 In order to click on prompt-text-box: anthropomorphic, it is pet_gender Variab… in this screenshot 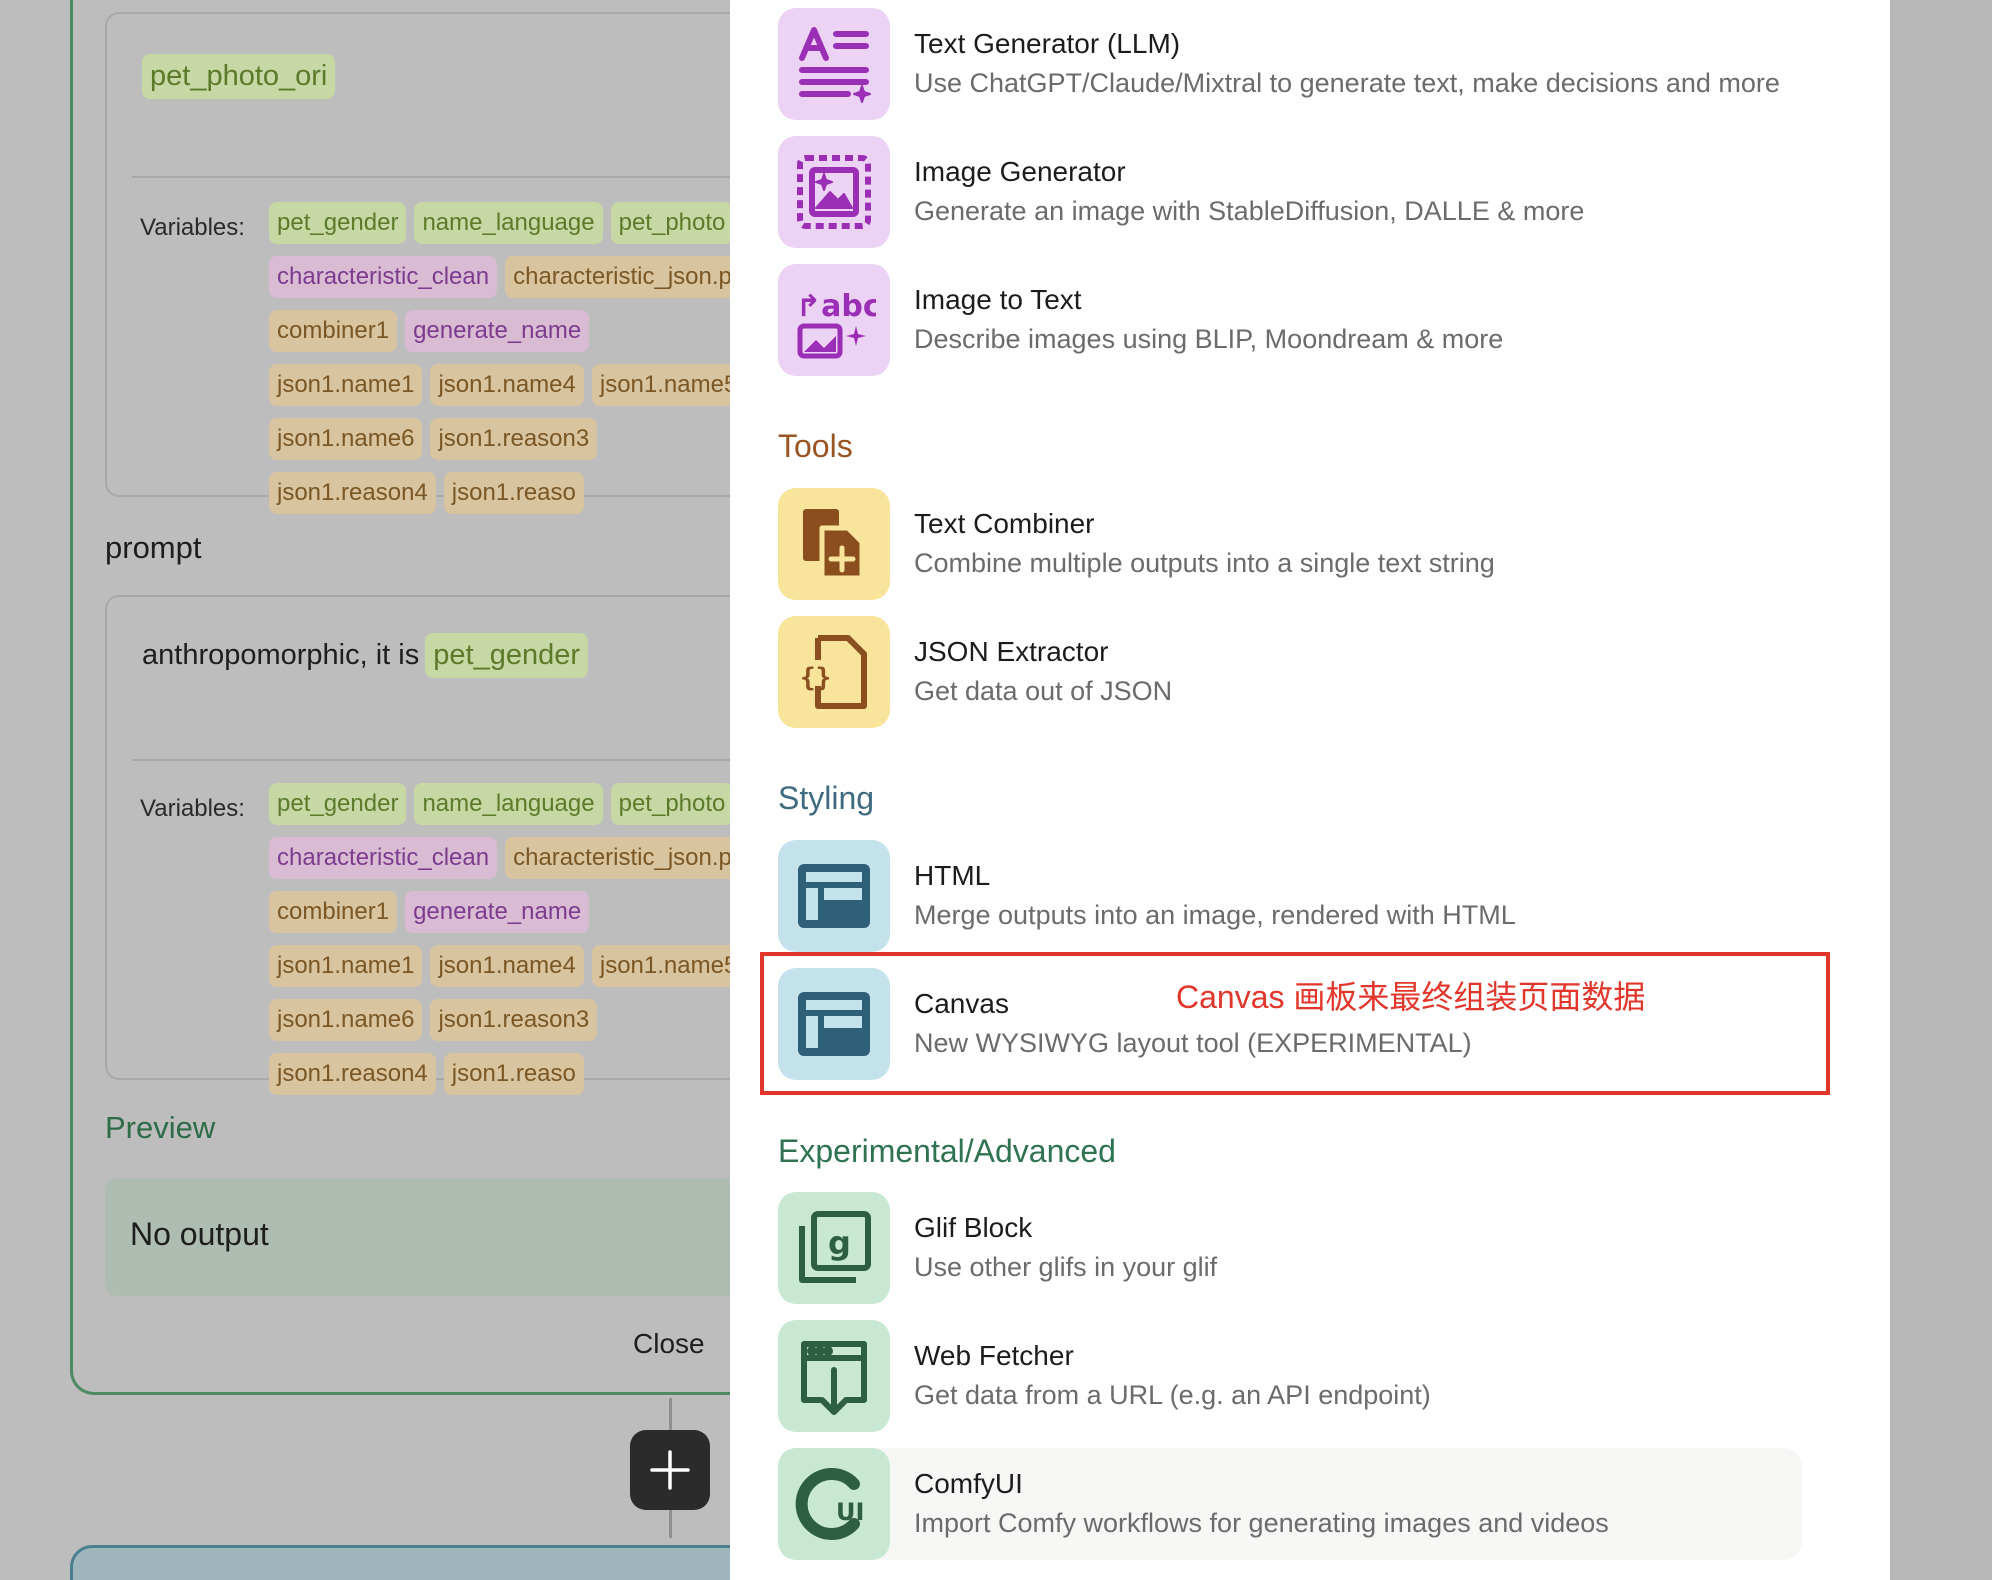, I will do `click(417, 845)`.